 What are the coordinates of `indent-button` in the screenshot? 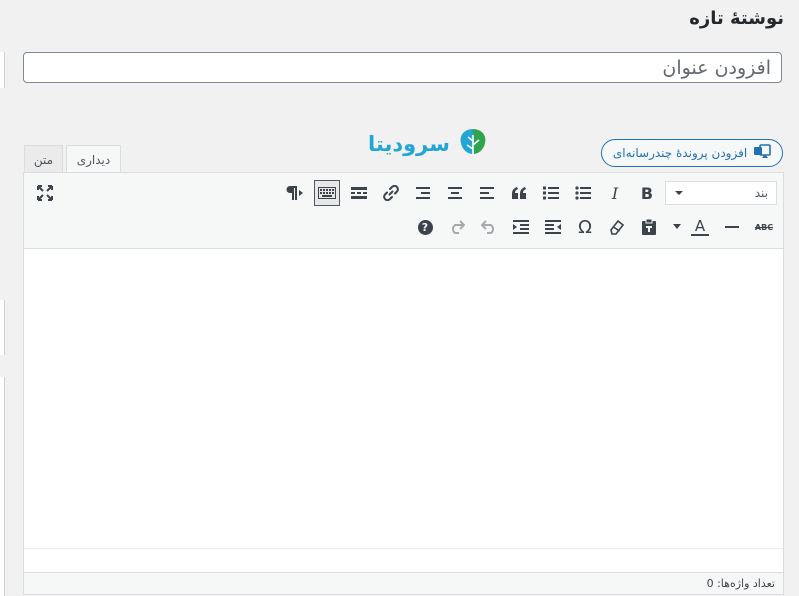 It's located at (521, 227).